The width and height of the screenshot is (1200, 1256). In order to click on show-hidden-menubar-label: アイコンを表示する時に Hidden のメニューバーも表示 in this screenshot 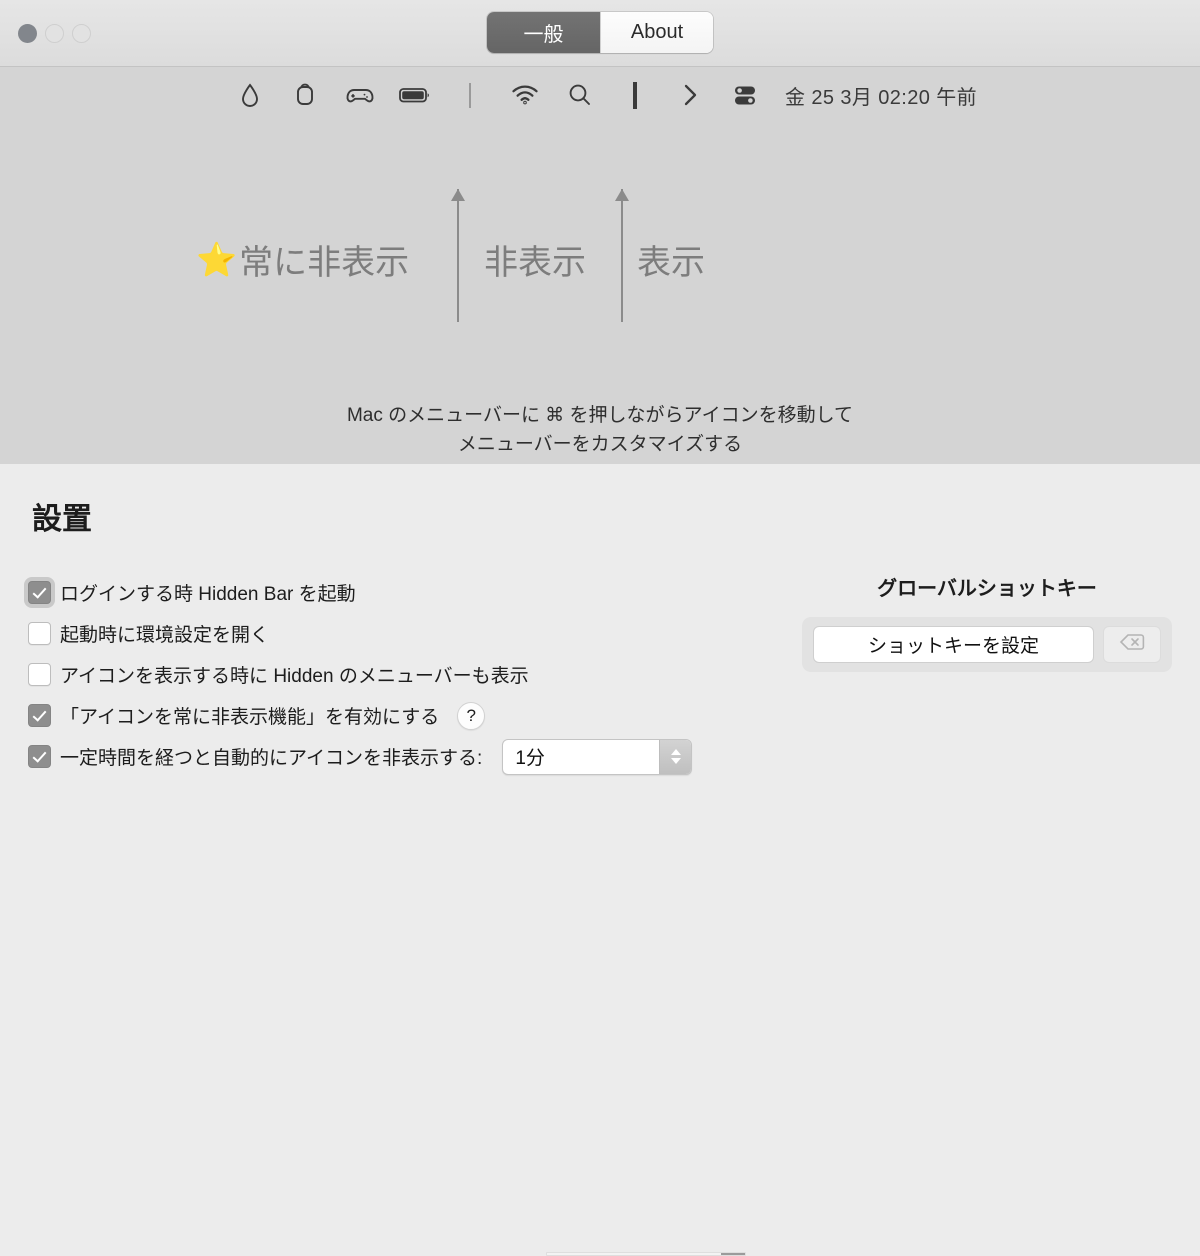, I will do `click(294, 676)`.